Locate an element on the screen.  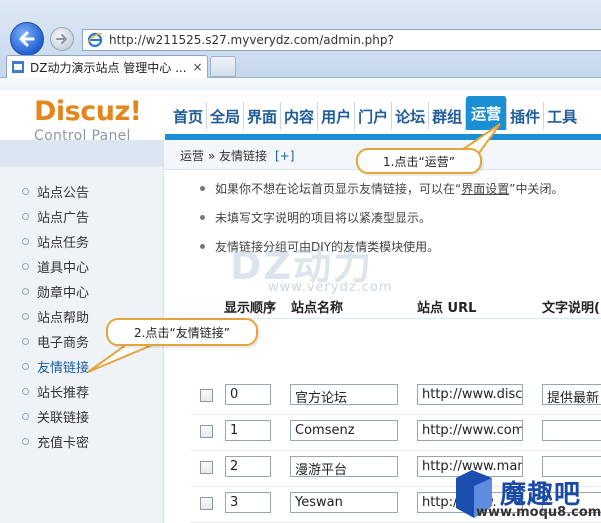
close-icon: × is located at coordinates (198, 67).